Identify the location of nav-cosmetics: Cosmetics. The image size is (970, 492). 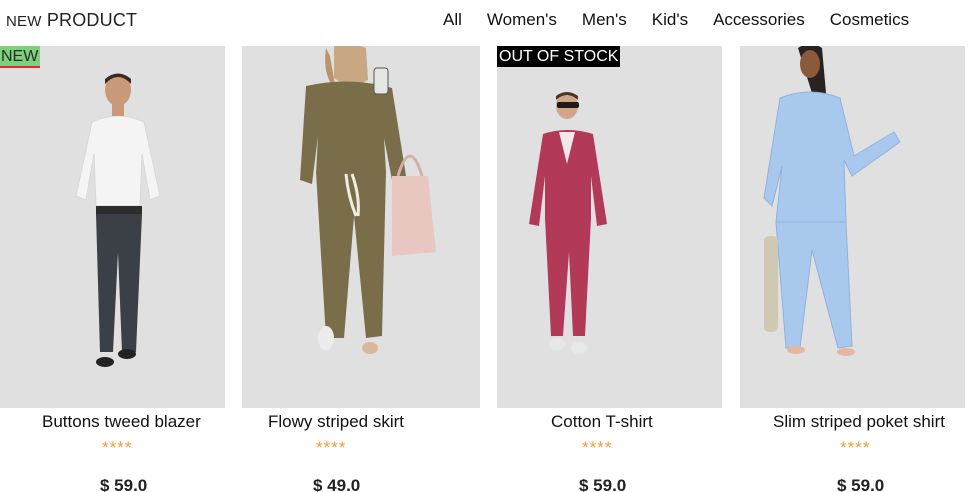
(869, 20).